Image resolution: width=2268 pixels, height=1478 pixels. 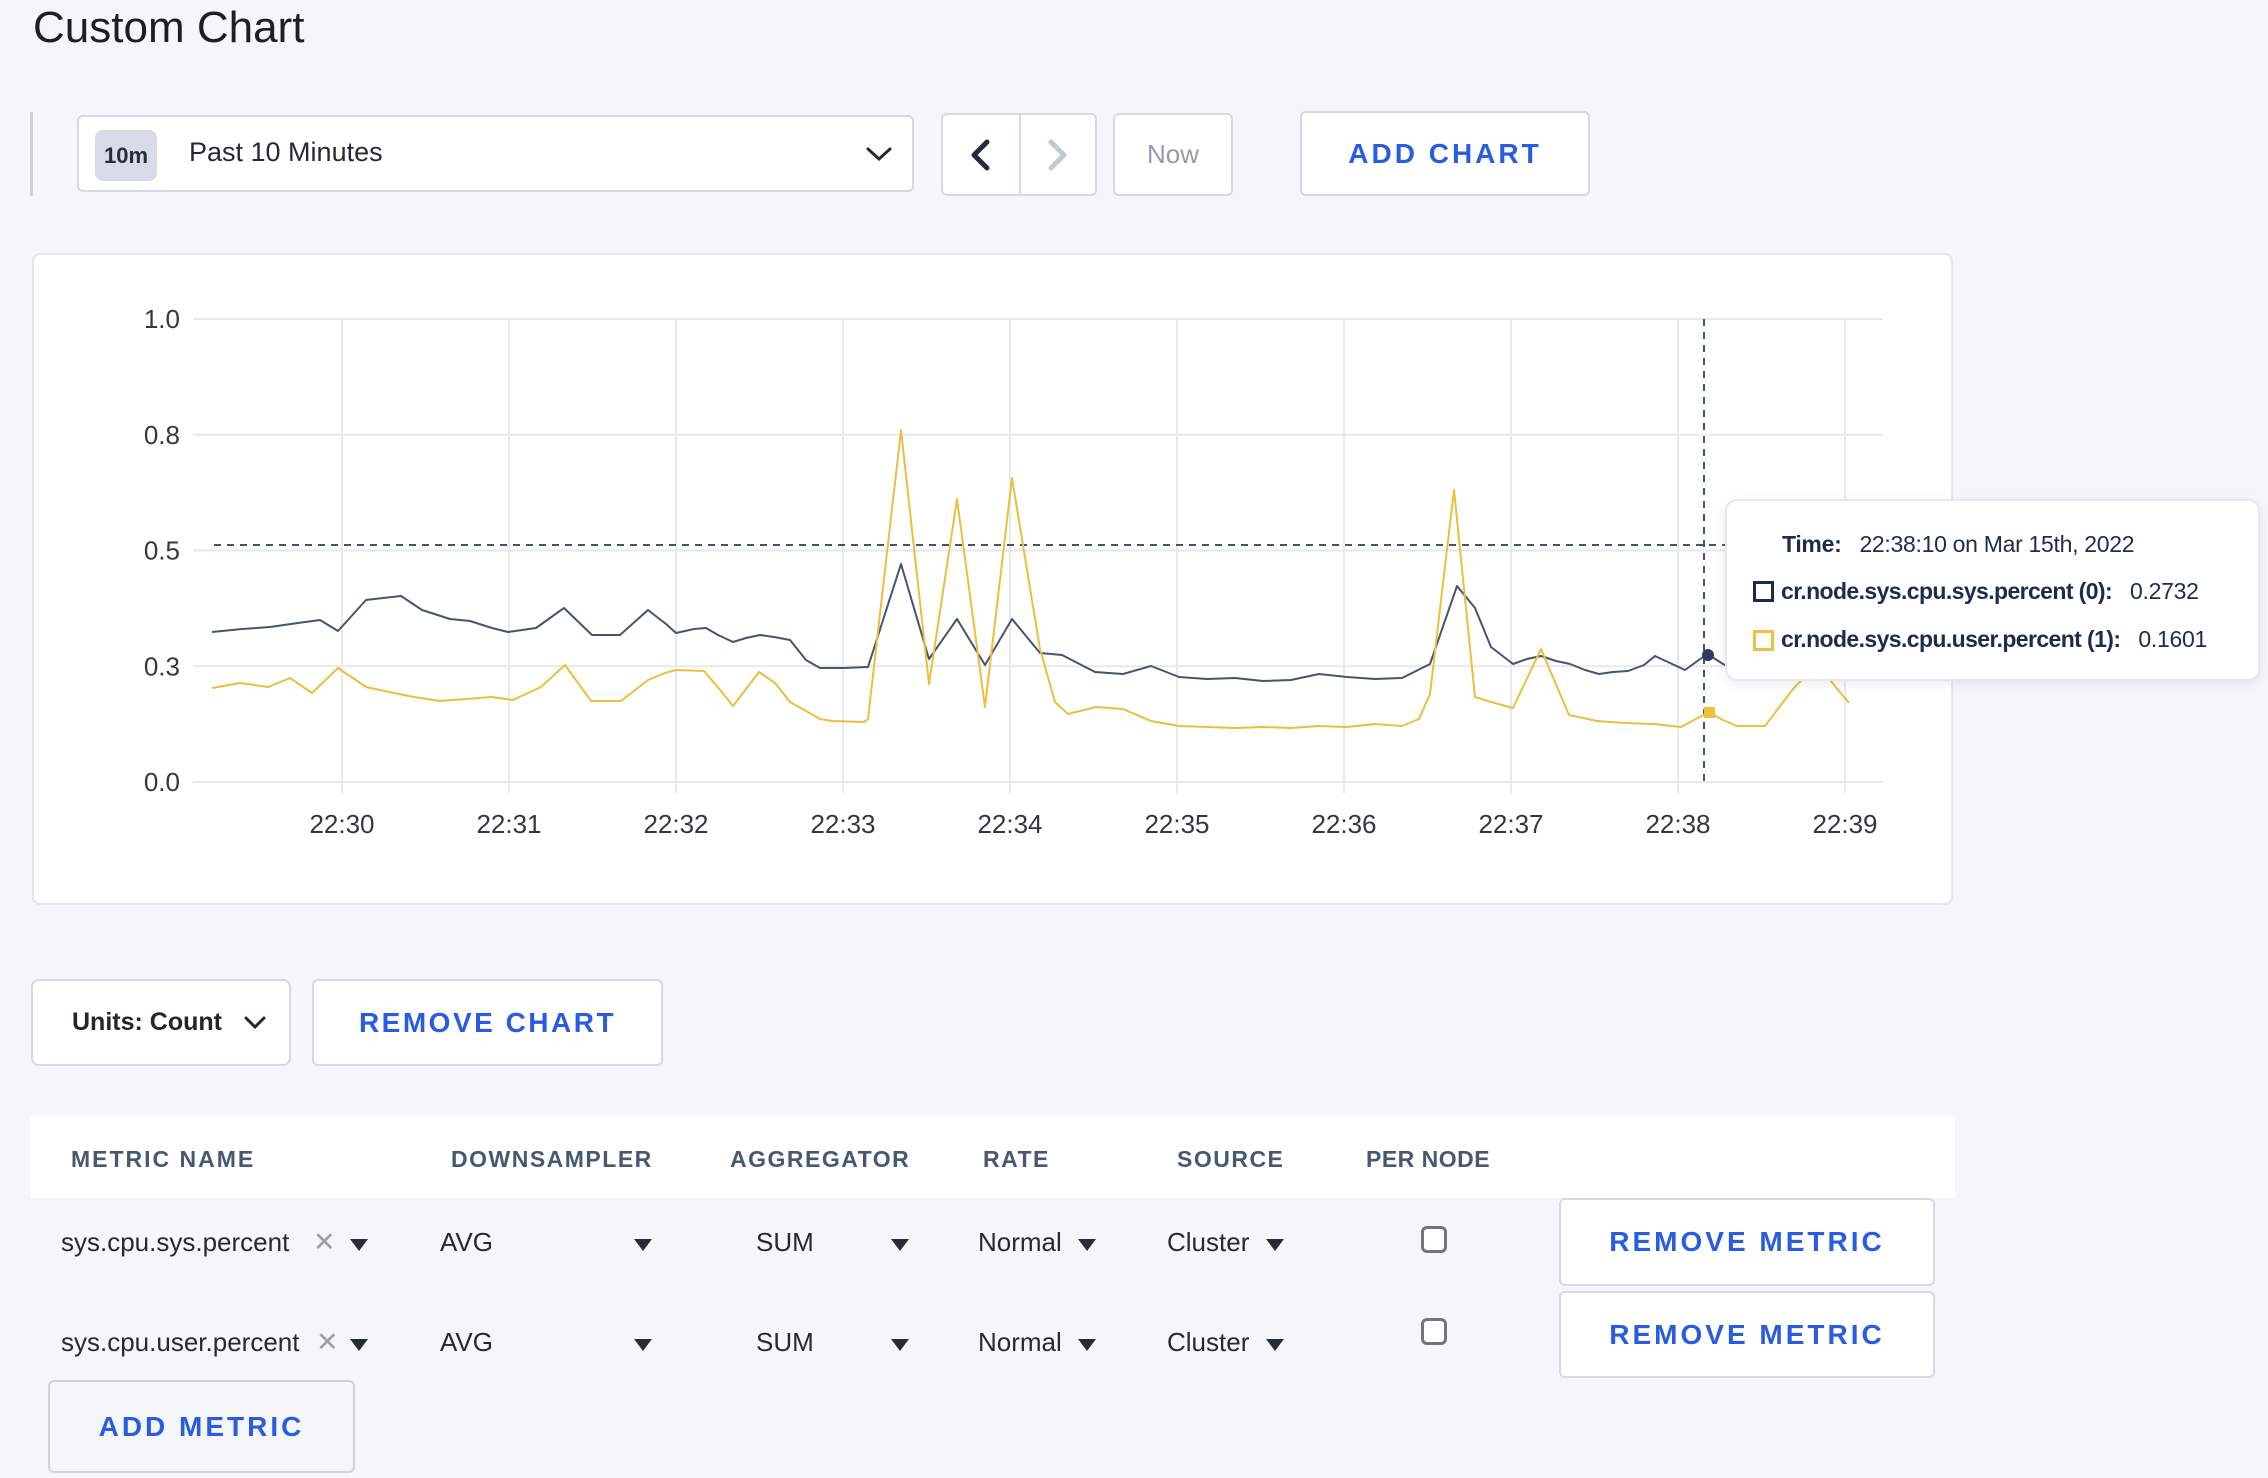 What do you see at coordinates (1844, 824) in the screenshot?
I see `svg-text: 22:39` at bounding box center [1844, 824].